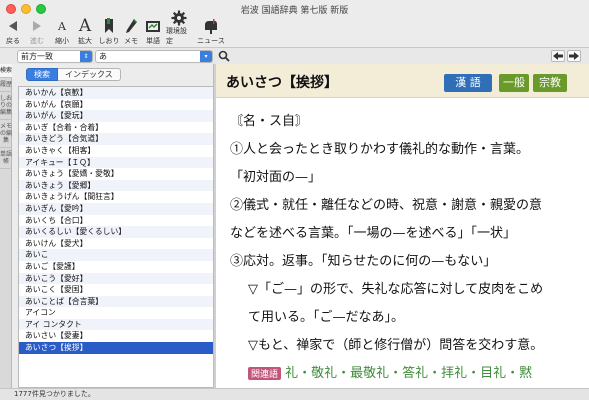  What do you see at coordinates (373, 233) in the screenshot?
I see `definition-line: などを述べる言葉。「一場の—を述べる」「一状」` at bounding box center [373, 233].